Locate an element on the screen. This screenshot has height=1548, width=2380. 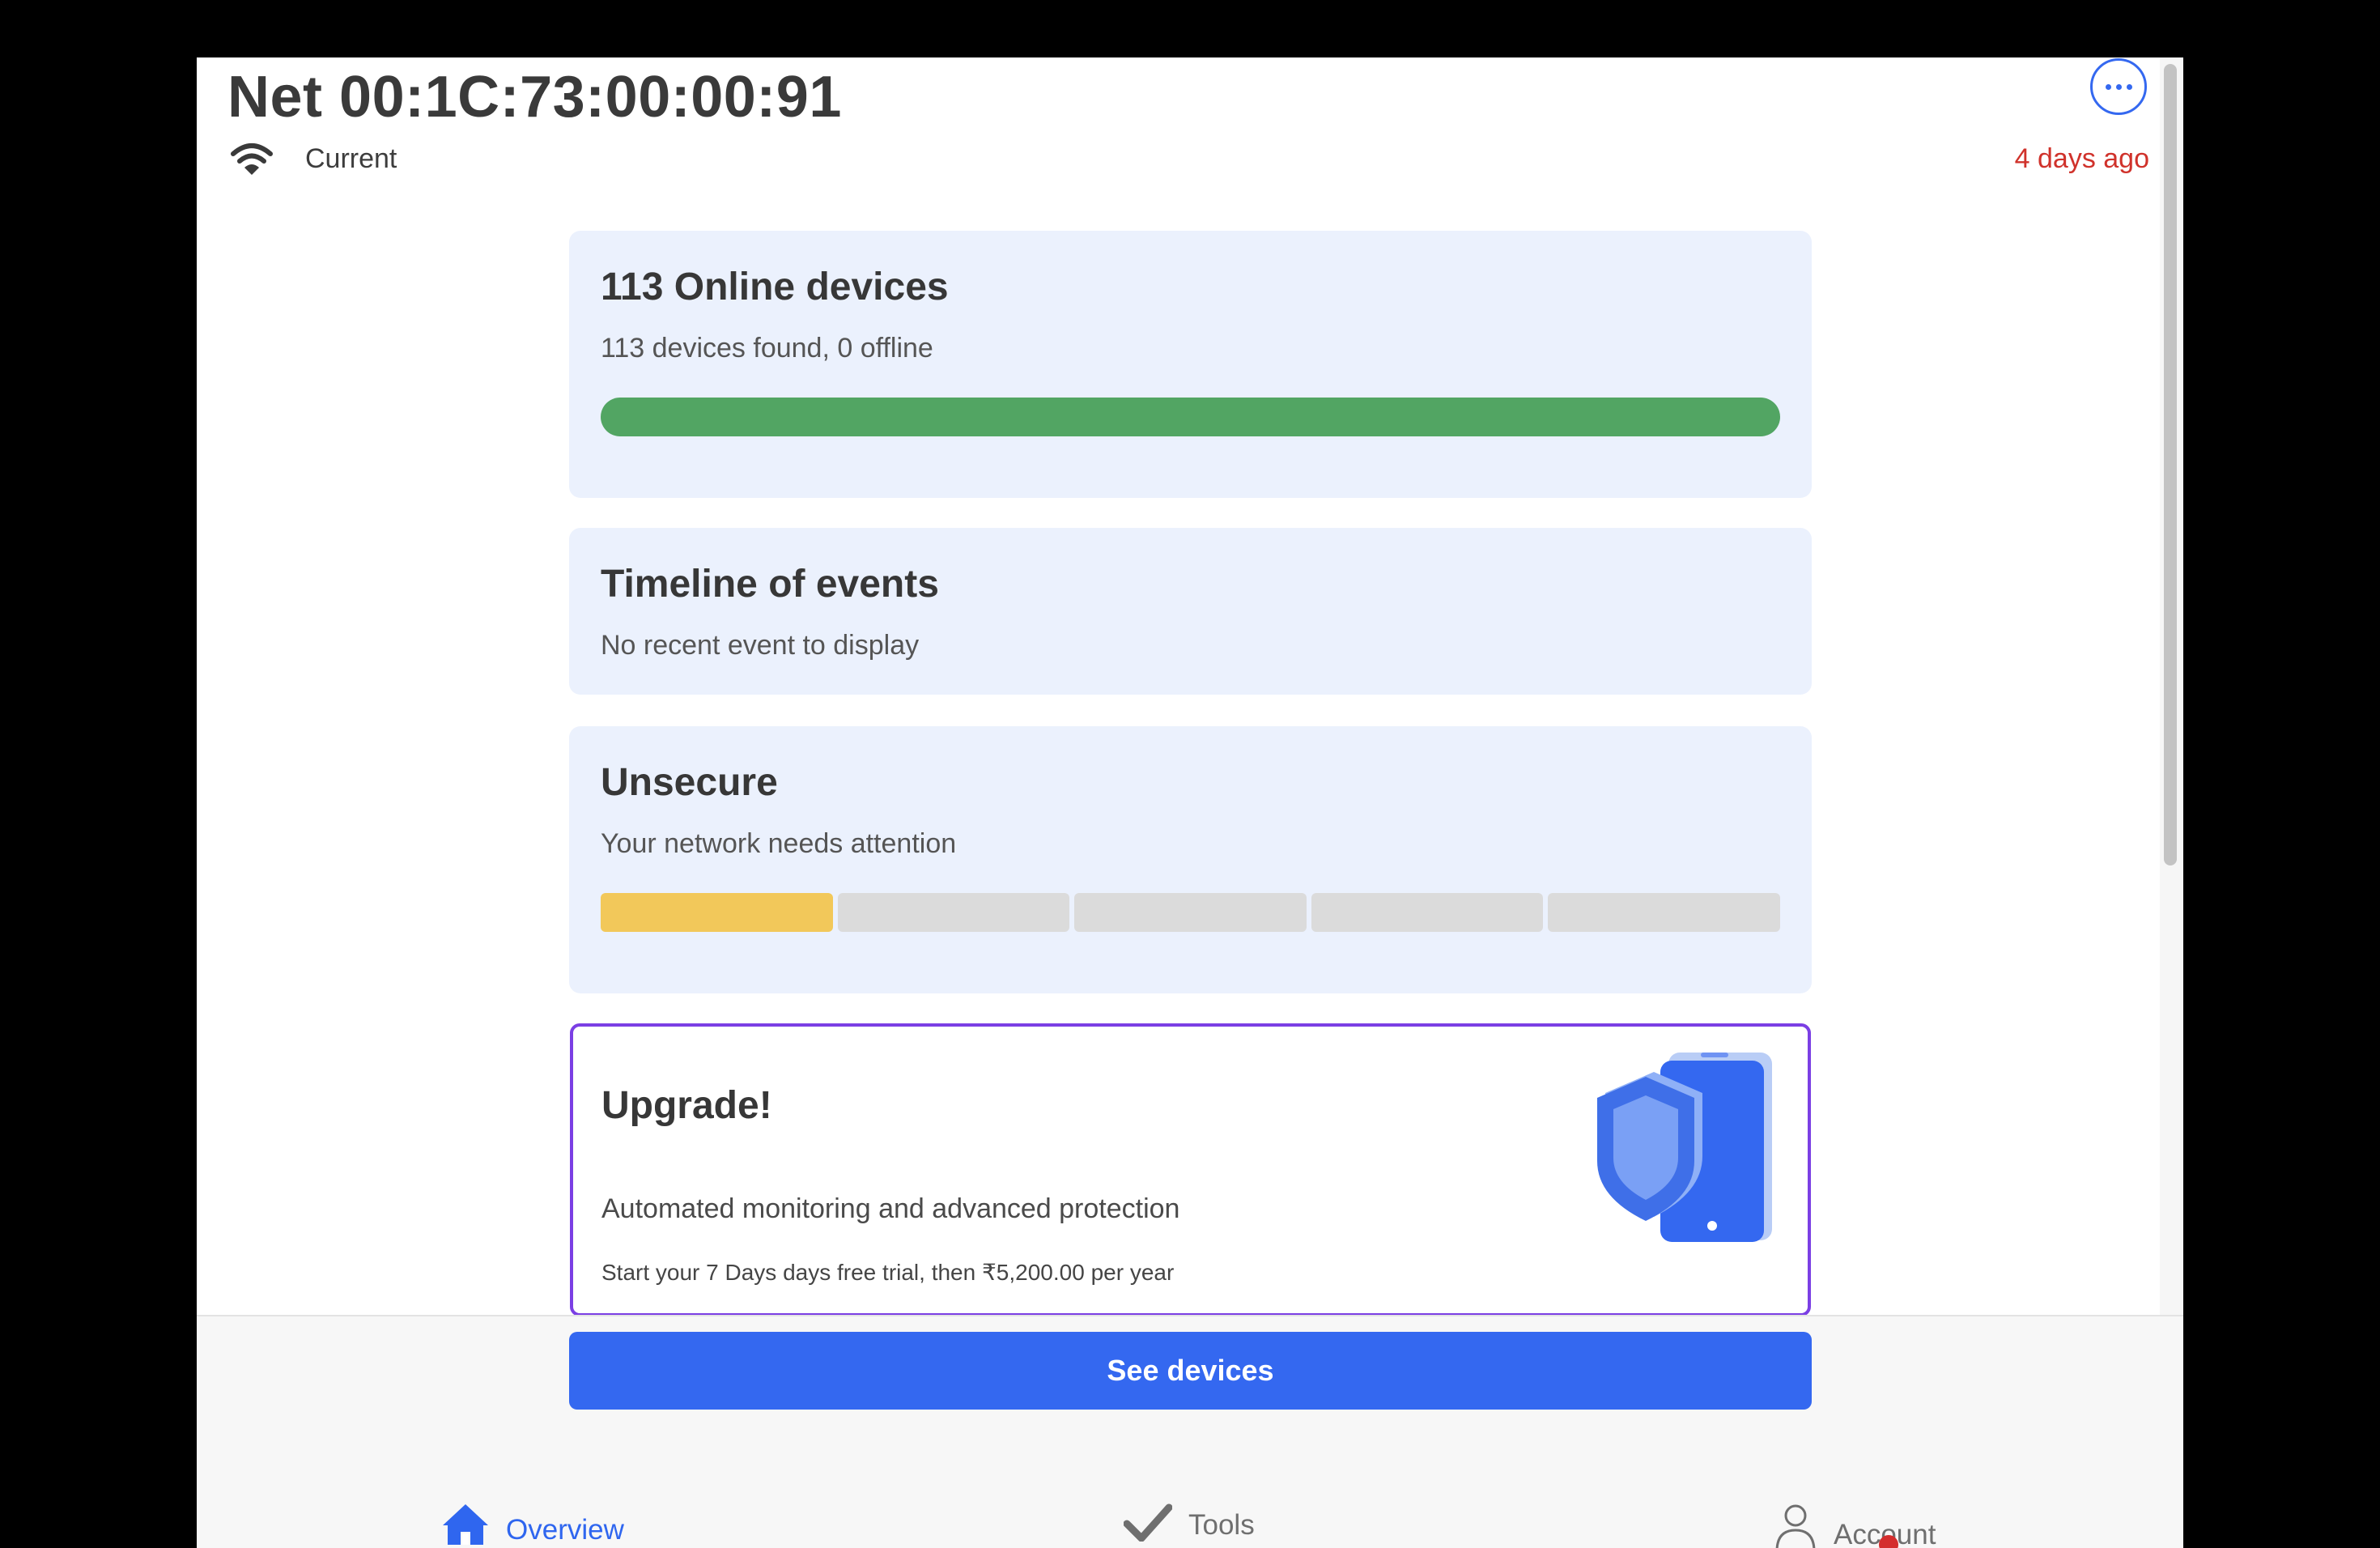
online-devices-progress-bar is located at coordinates (1190, 417).